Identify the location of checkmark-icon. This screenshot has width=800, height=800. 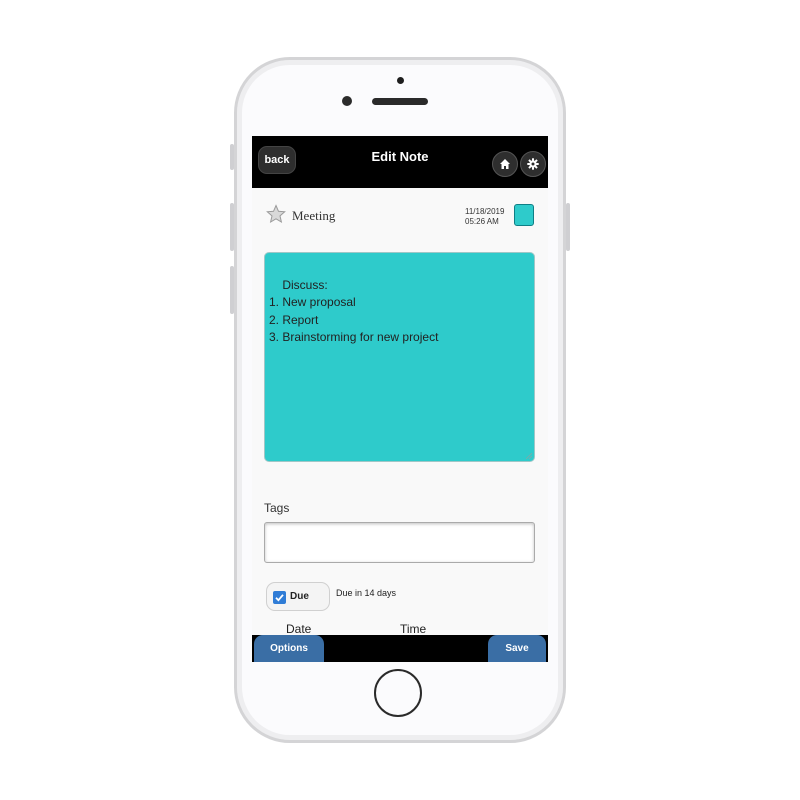
(279, 598).